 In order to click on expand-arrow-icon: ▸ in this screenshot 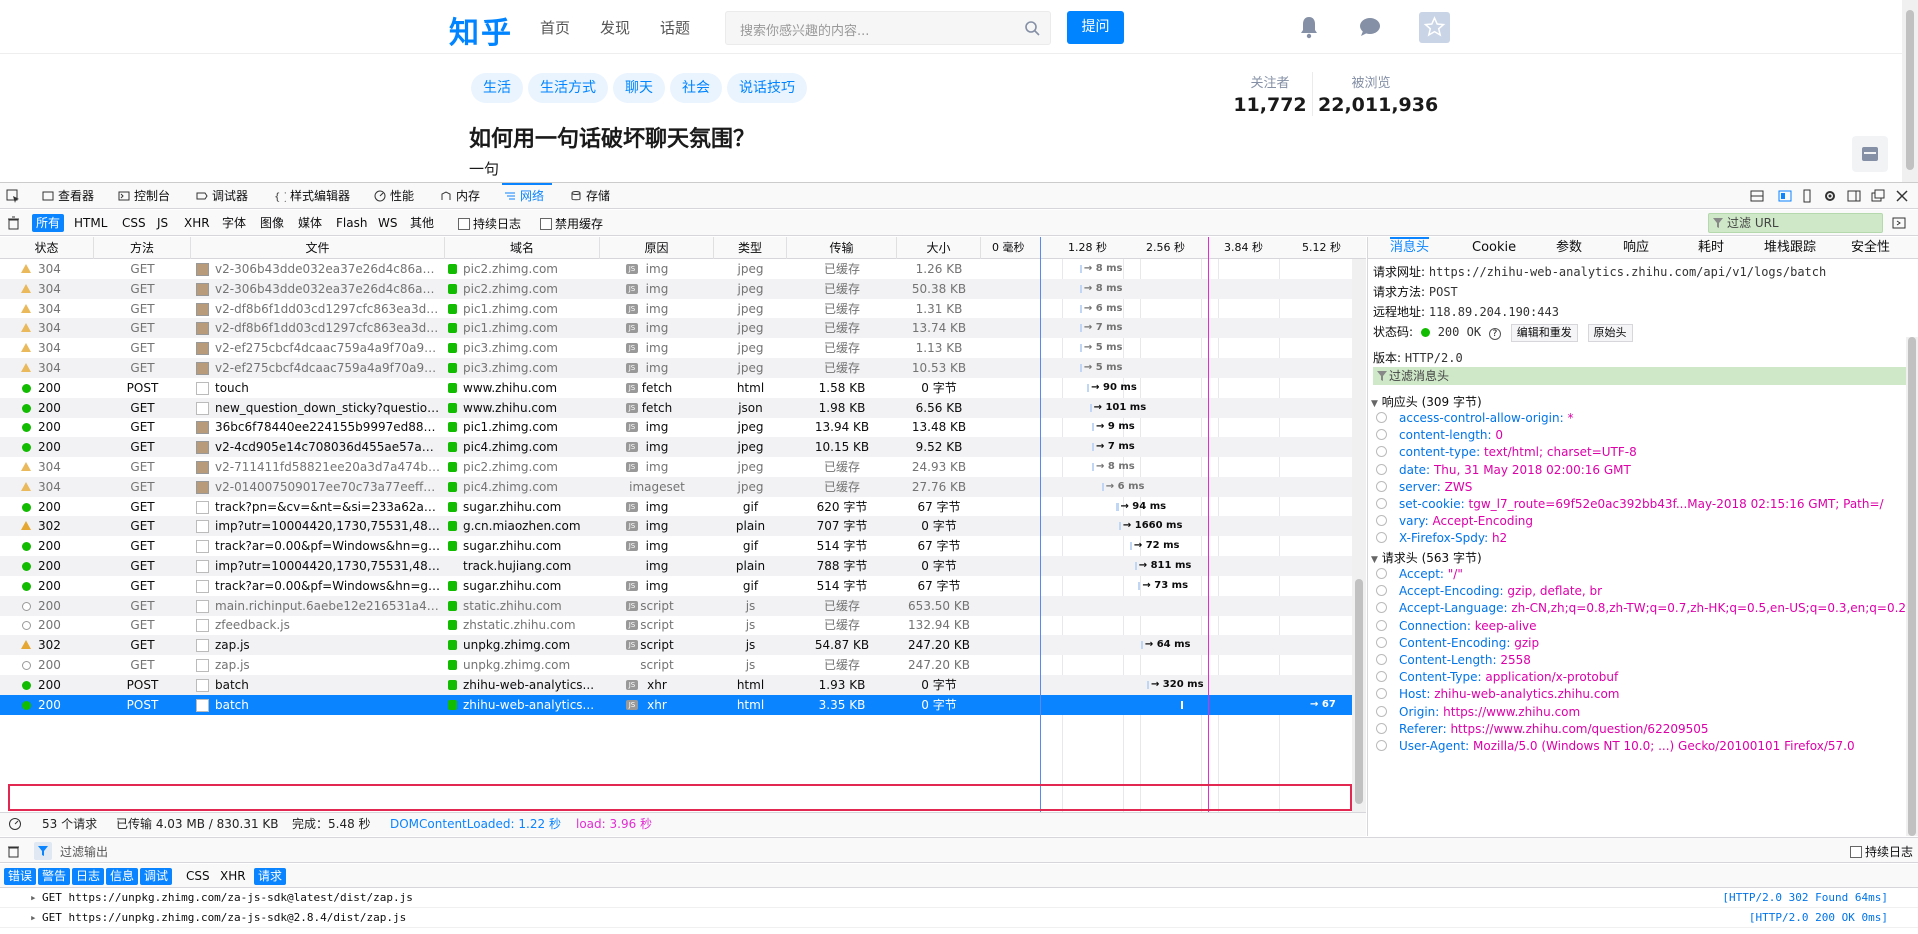, I will do `click(33, 898)`.